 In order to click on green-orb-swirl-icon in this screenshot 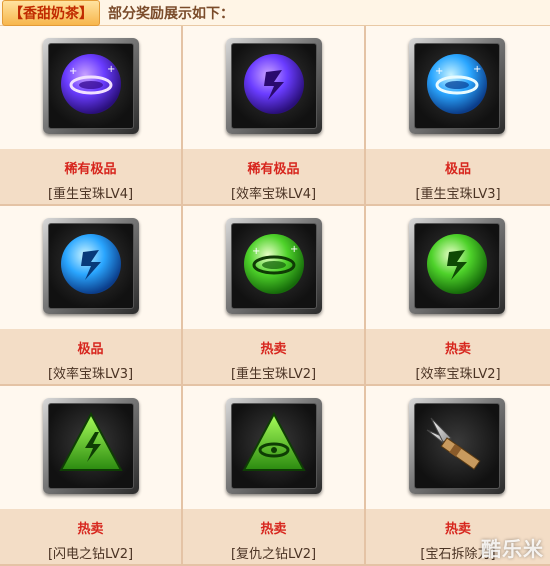, I will do `click(457, 266)`.